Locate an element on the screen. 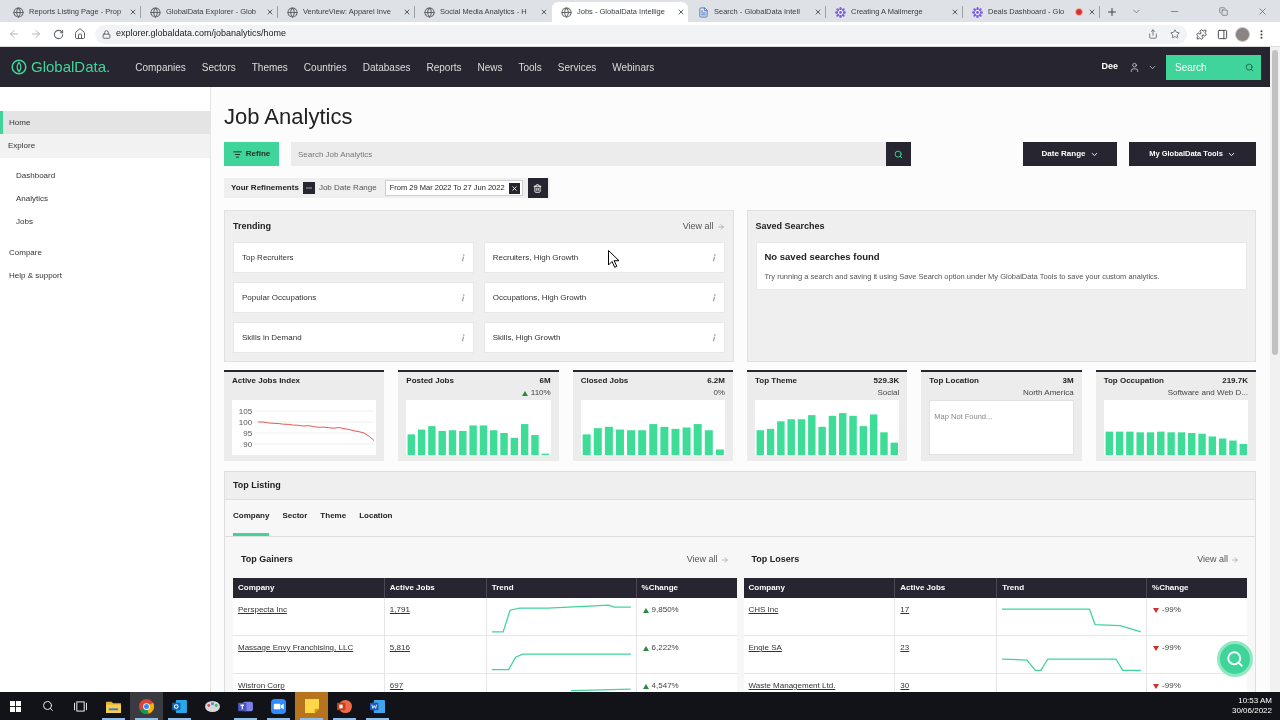 Image resolution: width=1280 pixels, height=720 pixels. reload-icon is located at coordinates (58, 34).